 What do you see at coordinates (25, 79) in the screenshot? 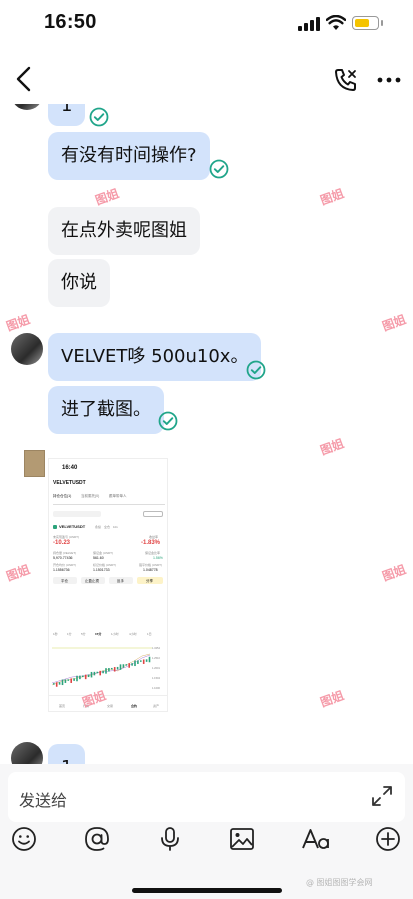
I see `back-button` at bounding box center [25, 79].